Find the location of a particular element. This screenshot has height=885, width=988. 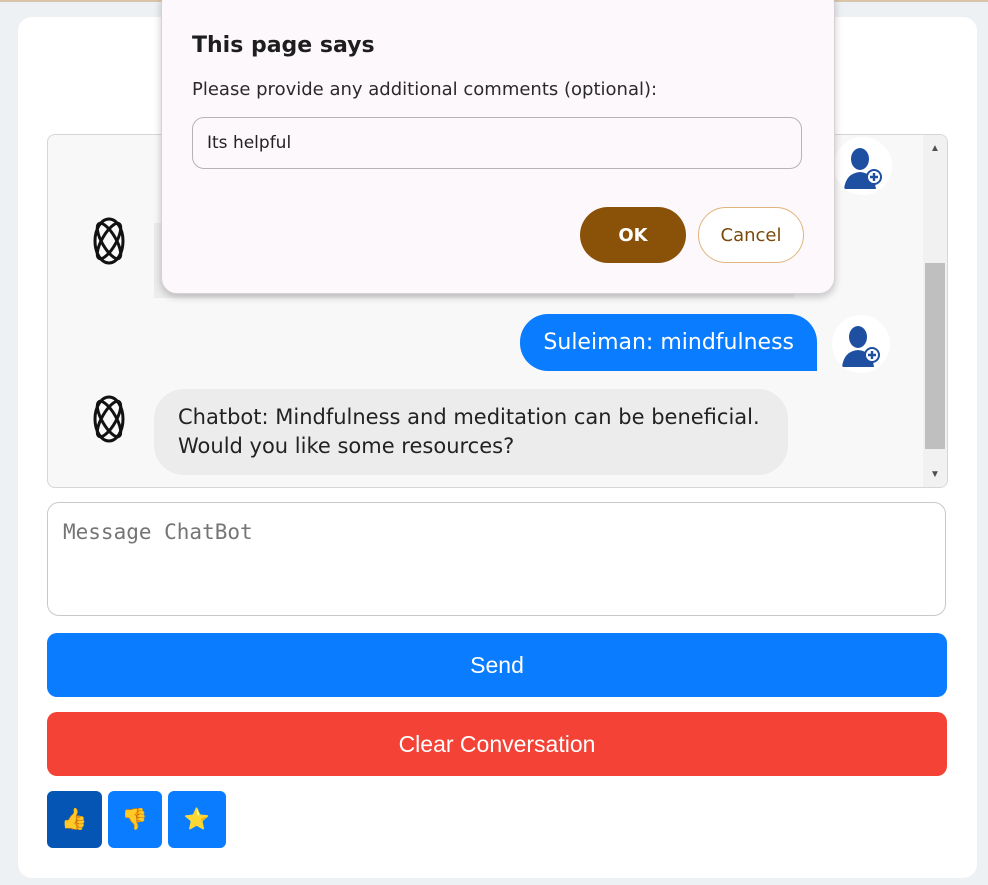

thumbs-up-button: 👍 is located at coordinates (74, 819).